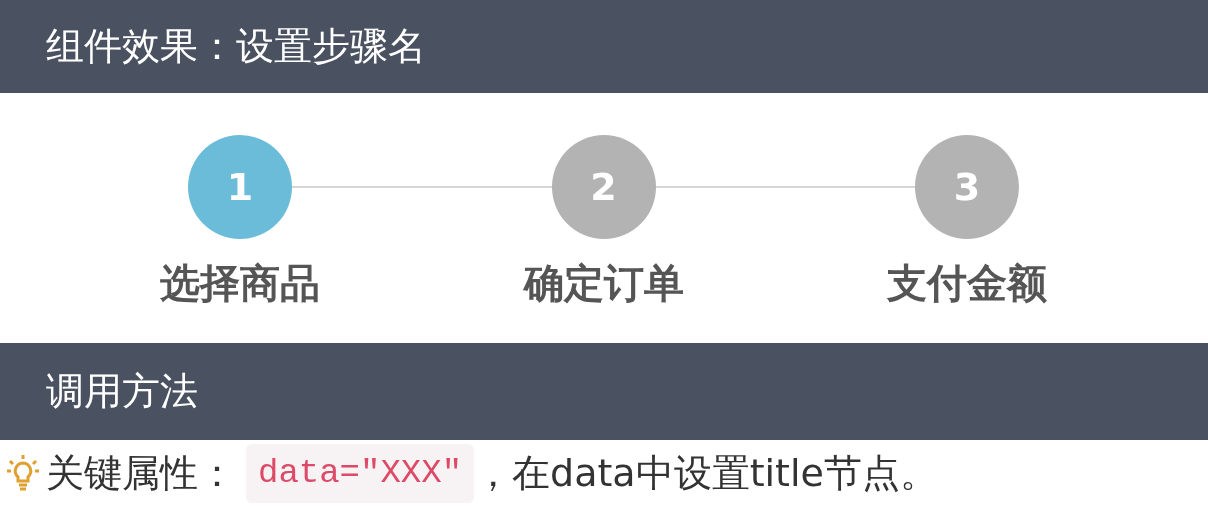 This screenshot has width=1208, height=506. What do you see at coordinates (360, 473) in the screenshot?
I see `code-snippet: data="XXX"` at bounding box center [360, 473].